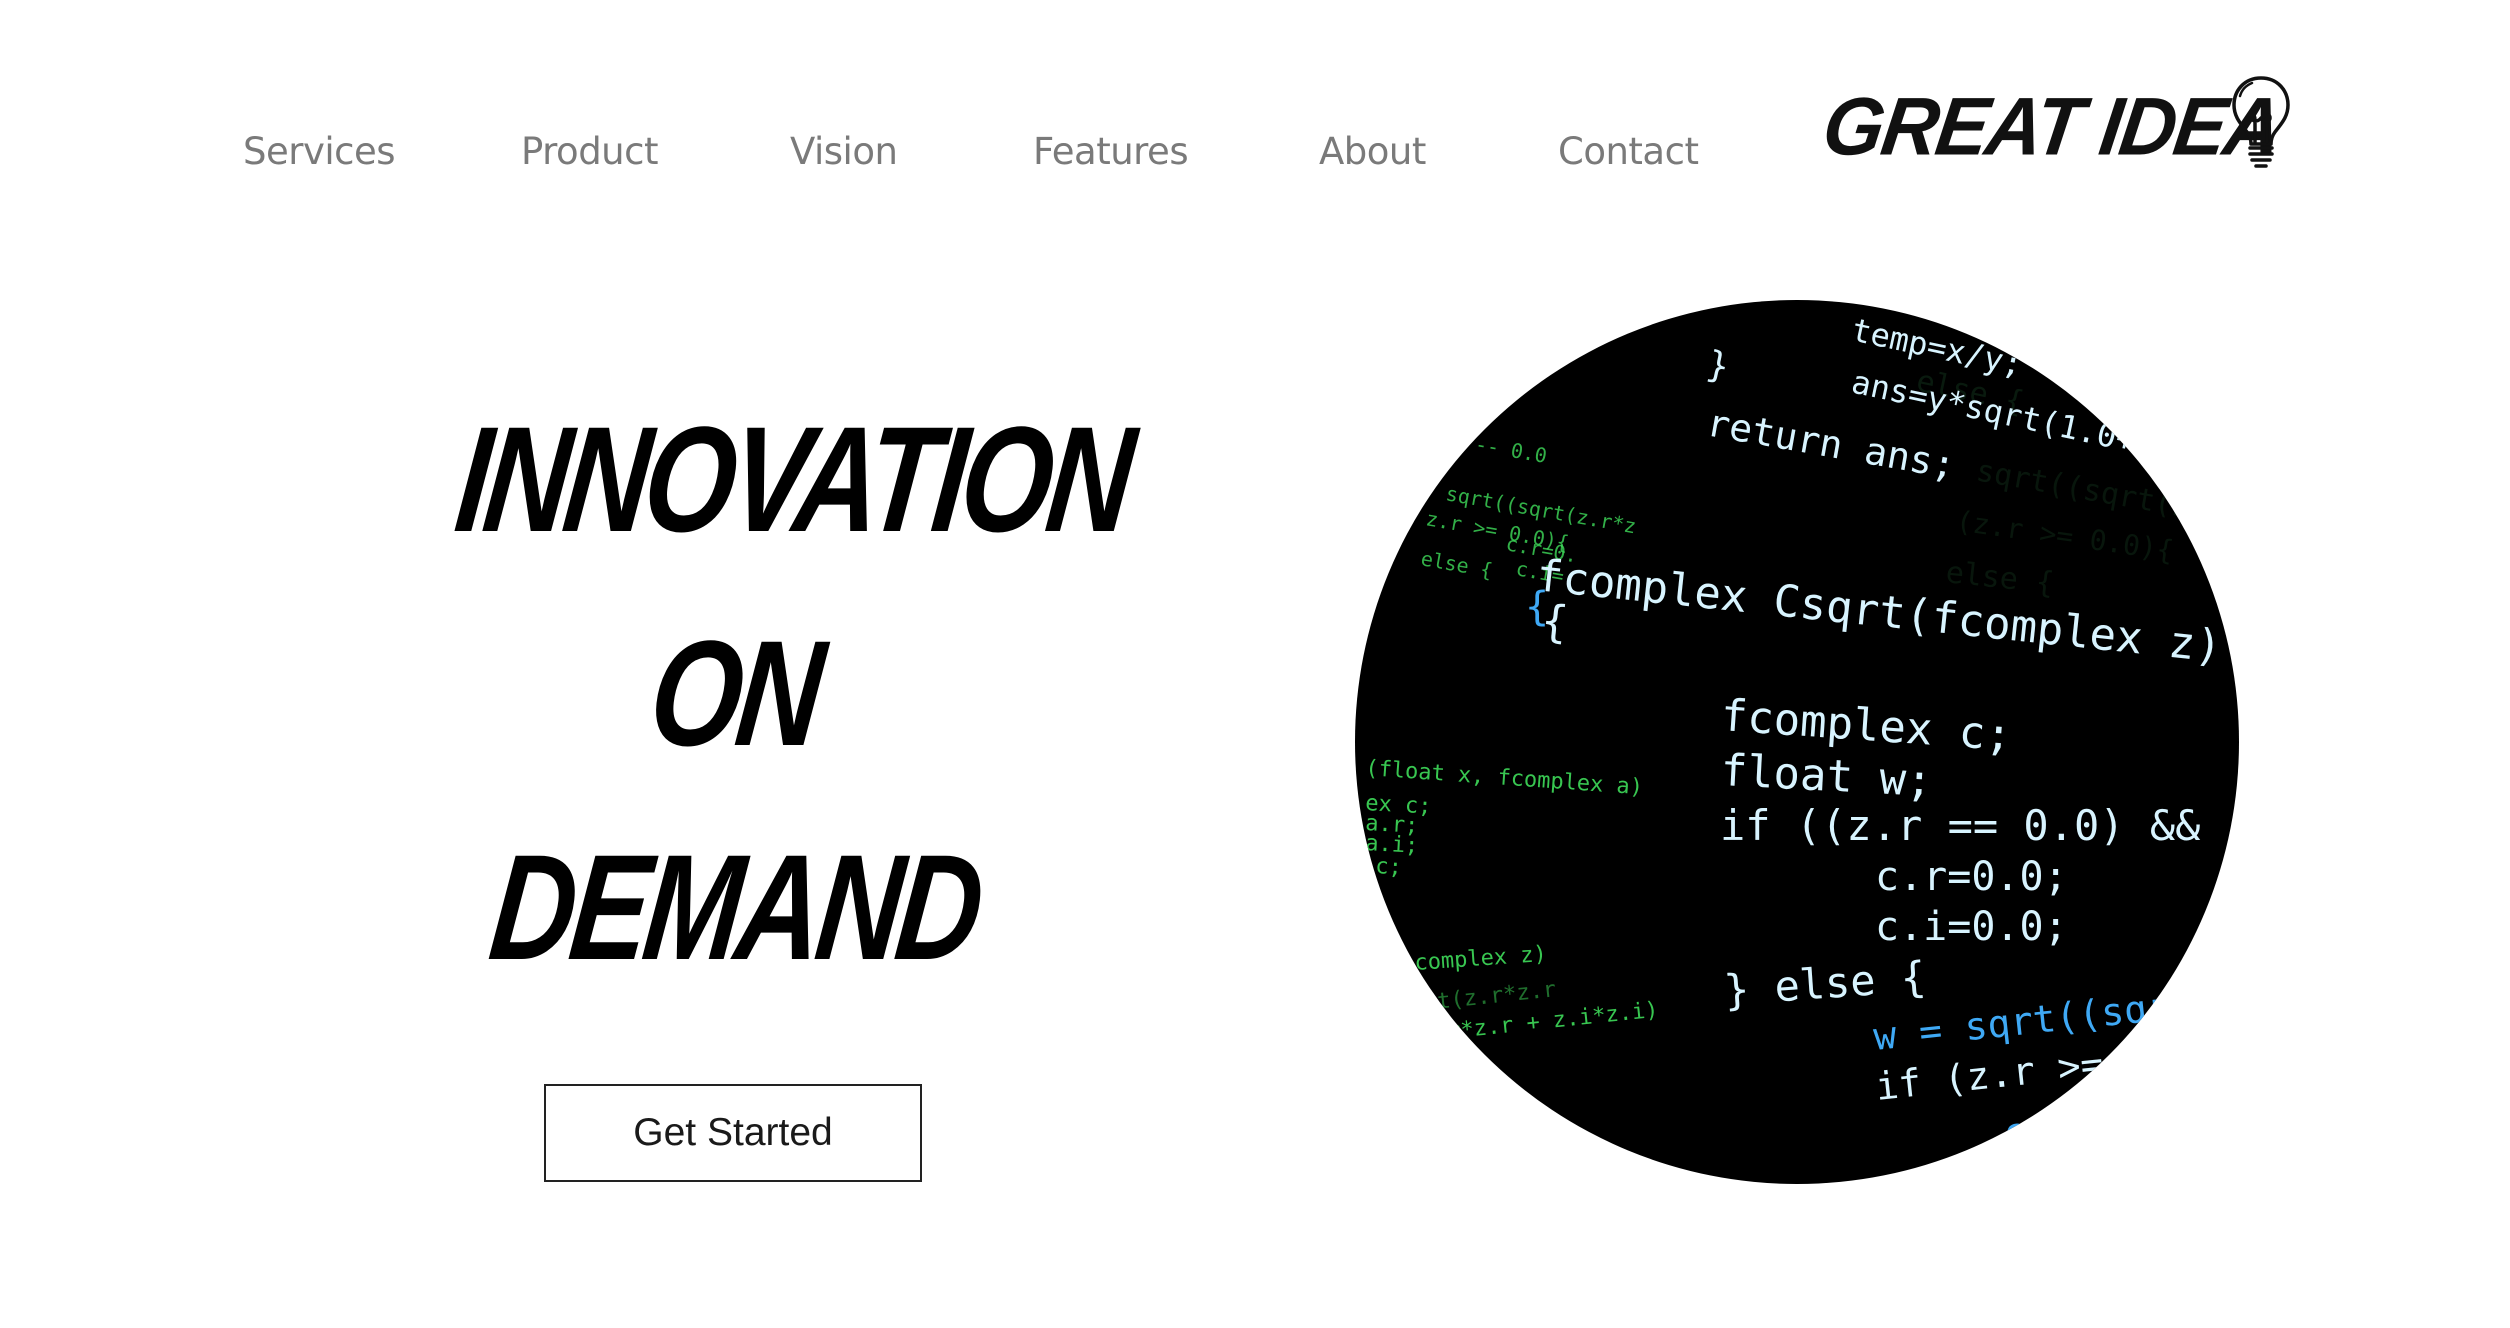 This screenshot has width=2510, height=1328. Describe the element at coordinates (1971, 877) in the screenshot. I see `code-line: c.r=0.0;` at that location.